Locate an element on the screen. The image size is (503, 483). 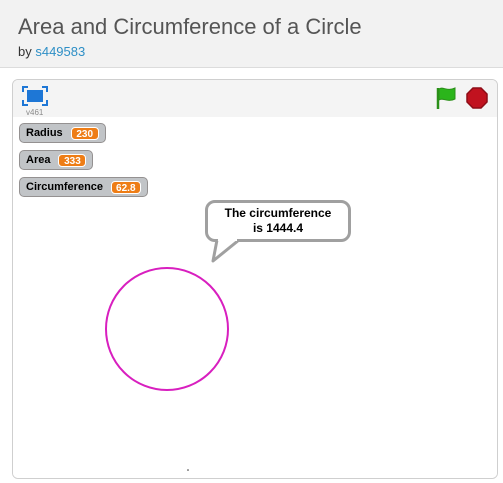
monitor-area: Area 333 is located at coordinates (56, 160).